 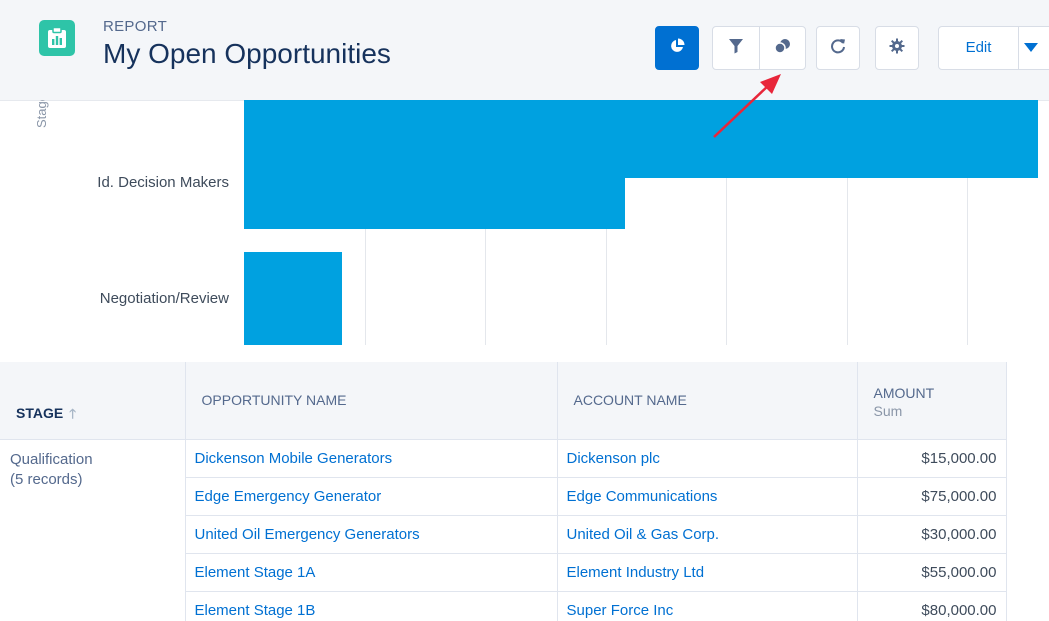 I want to click on settings-button, so click(x=897, y=48).